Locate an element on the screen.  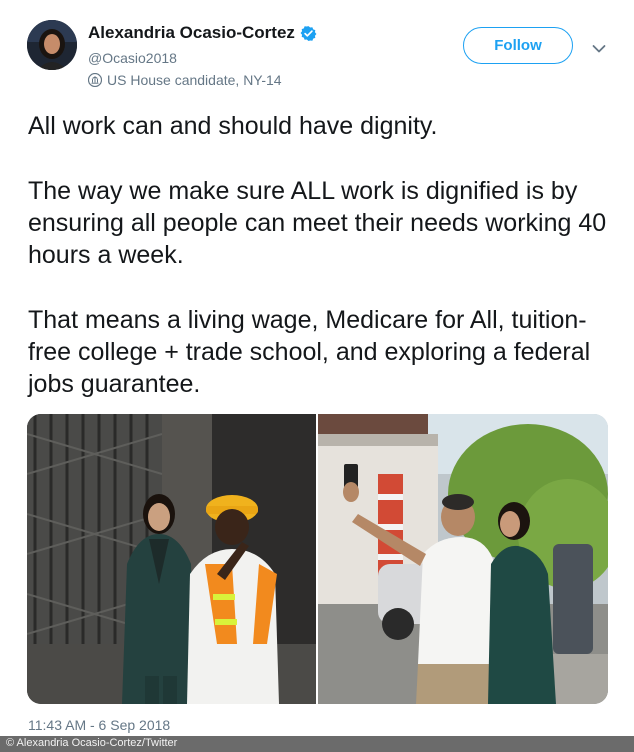
tweet-paragraph: All work can and should have dignity. is located at coordinates (233, 126).